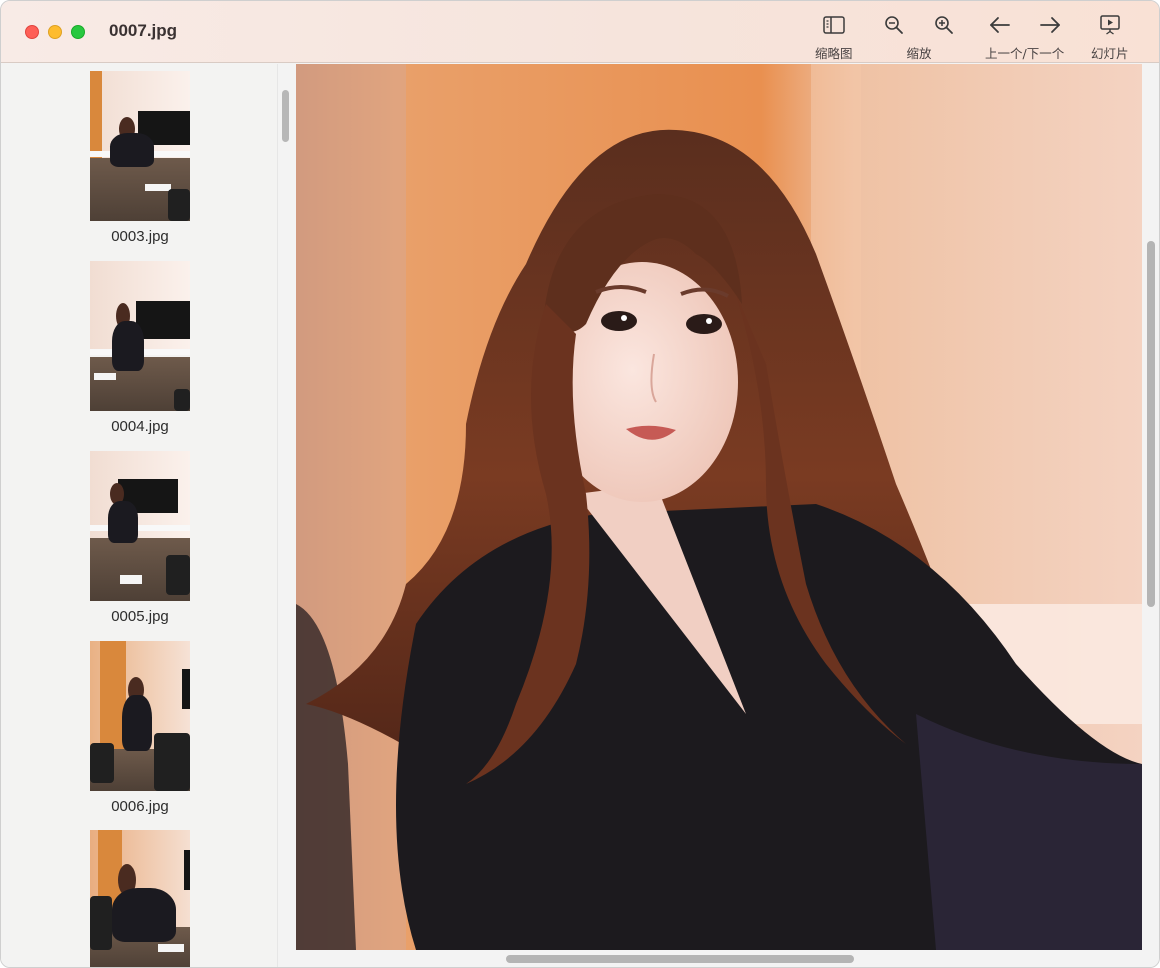 The image size is (1160, 968). I want to click on thumbnail-item: 0004.jpg, so click(140, 348).